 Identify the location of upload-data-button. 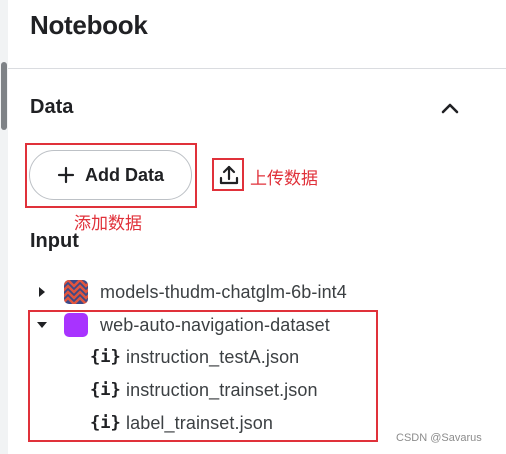
(228, 175).